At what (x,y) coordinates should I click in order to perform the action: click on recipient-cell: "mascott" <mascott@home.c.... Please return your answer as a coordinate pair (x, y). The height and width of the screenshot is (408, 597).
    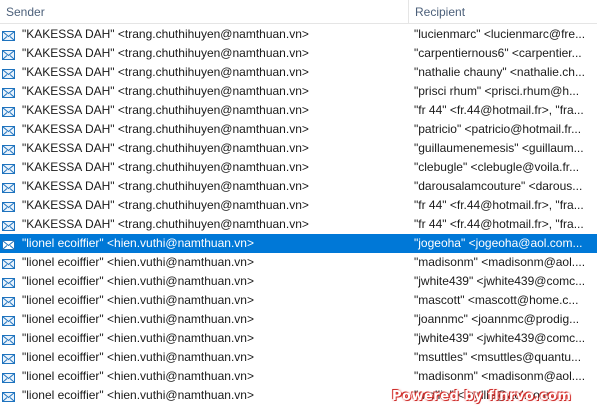
    Looking at the image, I should click on (496, 300).